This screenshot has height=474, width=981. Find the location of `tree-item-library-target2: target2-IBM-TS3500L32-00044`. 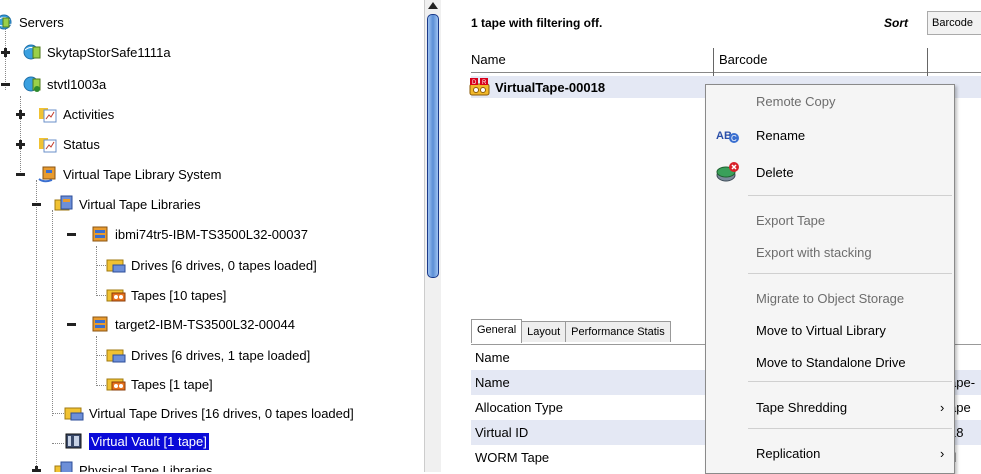

tree-item-library-target2: target2-IBM-TS3500L32-00044 is located at coordinates (192, 324).